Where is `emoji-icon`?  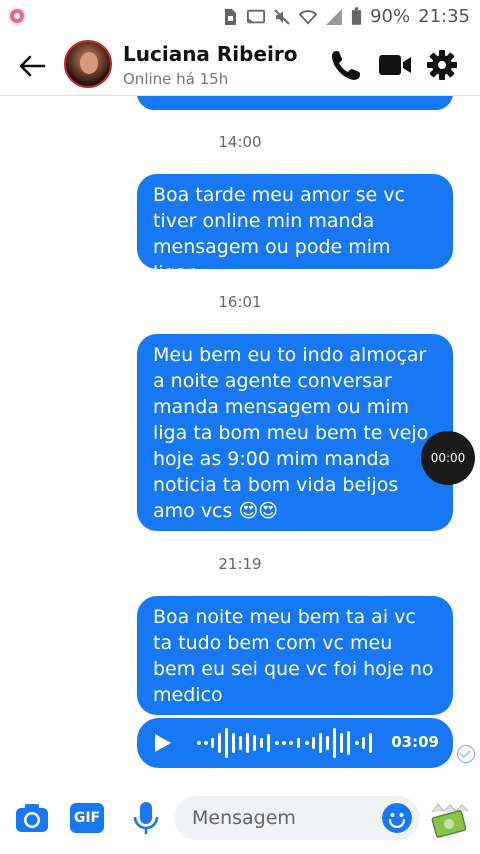 emoji-icon is located at coordinates (397, 818).